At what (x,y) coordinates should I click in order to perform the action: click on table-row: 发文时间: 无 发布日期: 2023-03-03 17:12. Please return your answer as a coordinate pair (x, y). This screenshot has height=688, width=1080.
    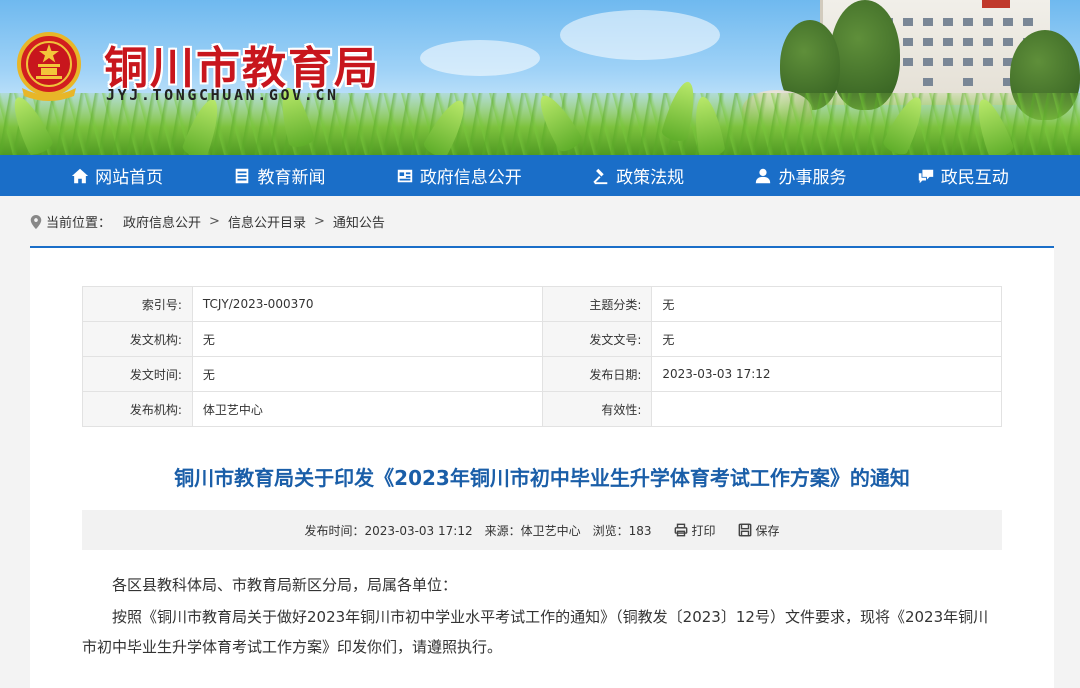
    Looking at the image, I should click on (542, 374).